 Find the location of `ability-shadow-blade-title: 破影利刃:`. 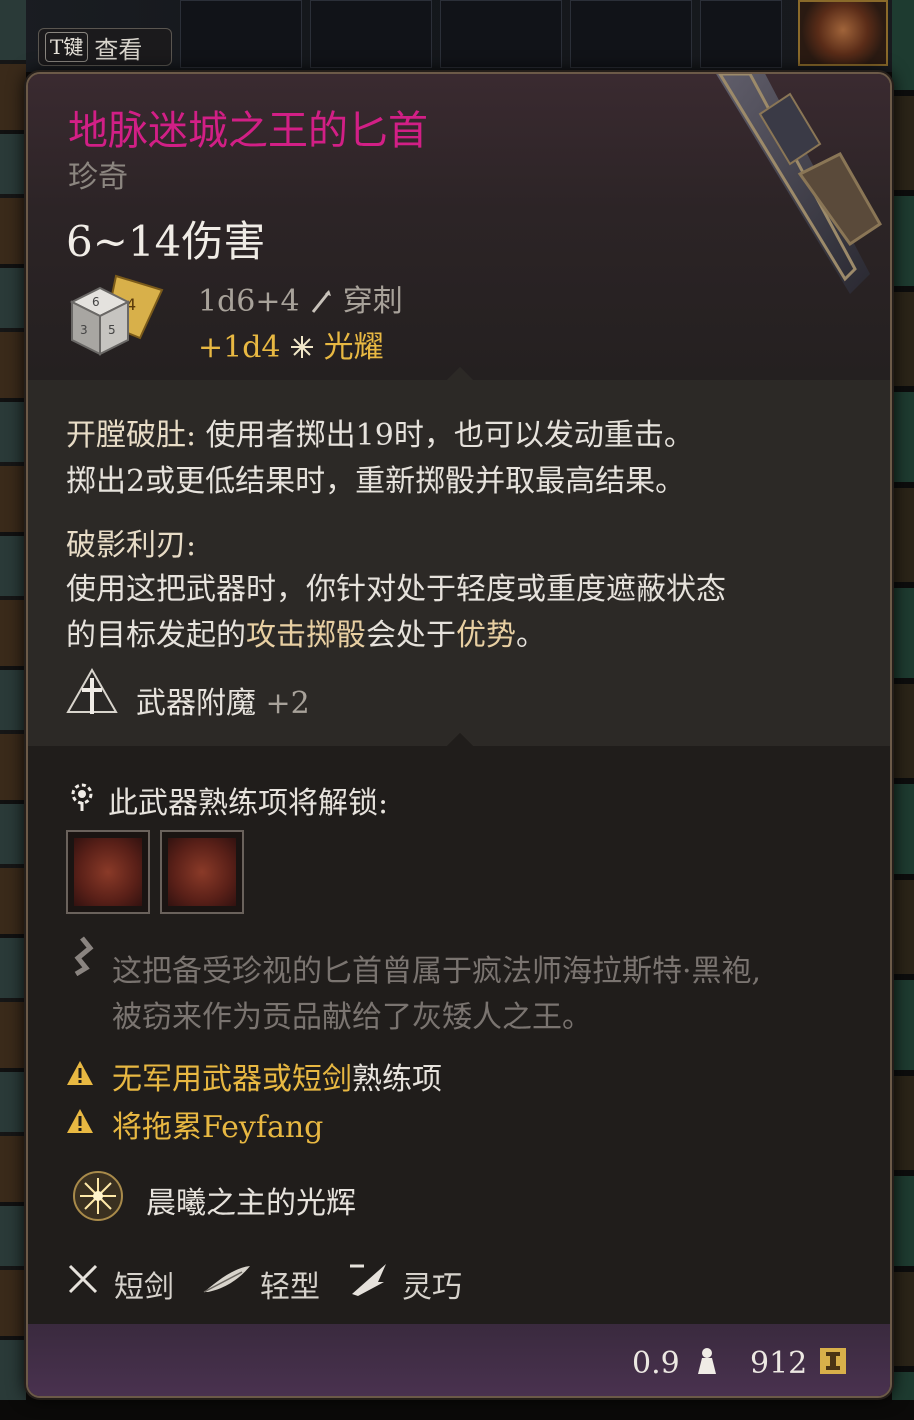

ability-shadow-blade-title: 破影利刃: is located at coordinates (131, 545).